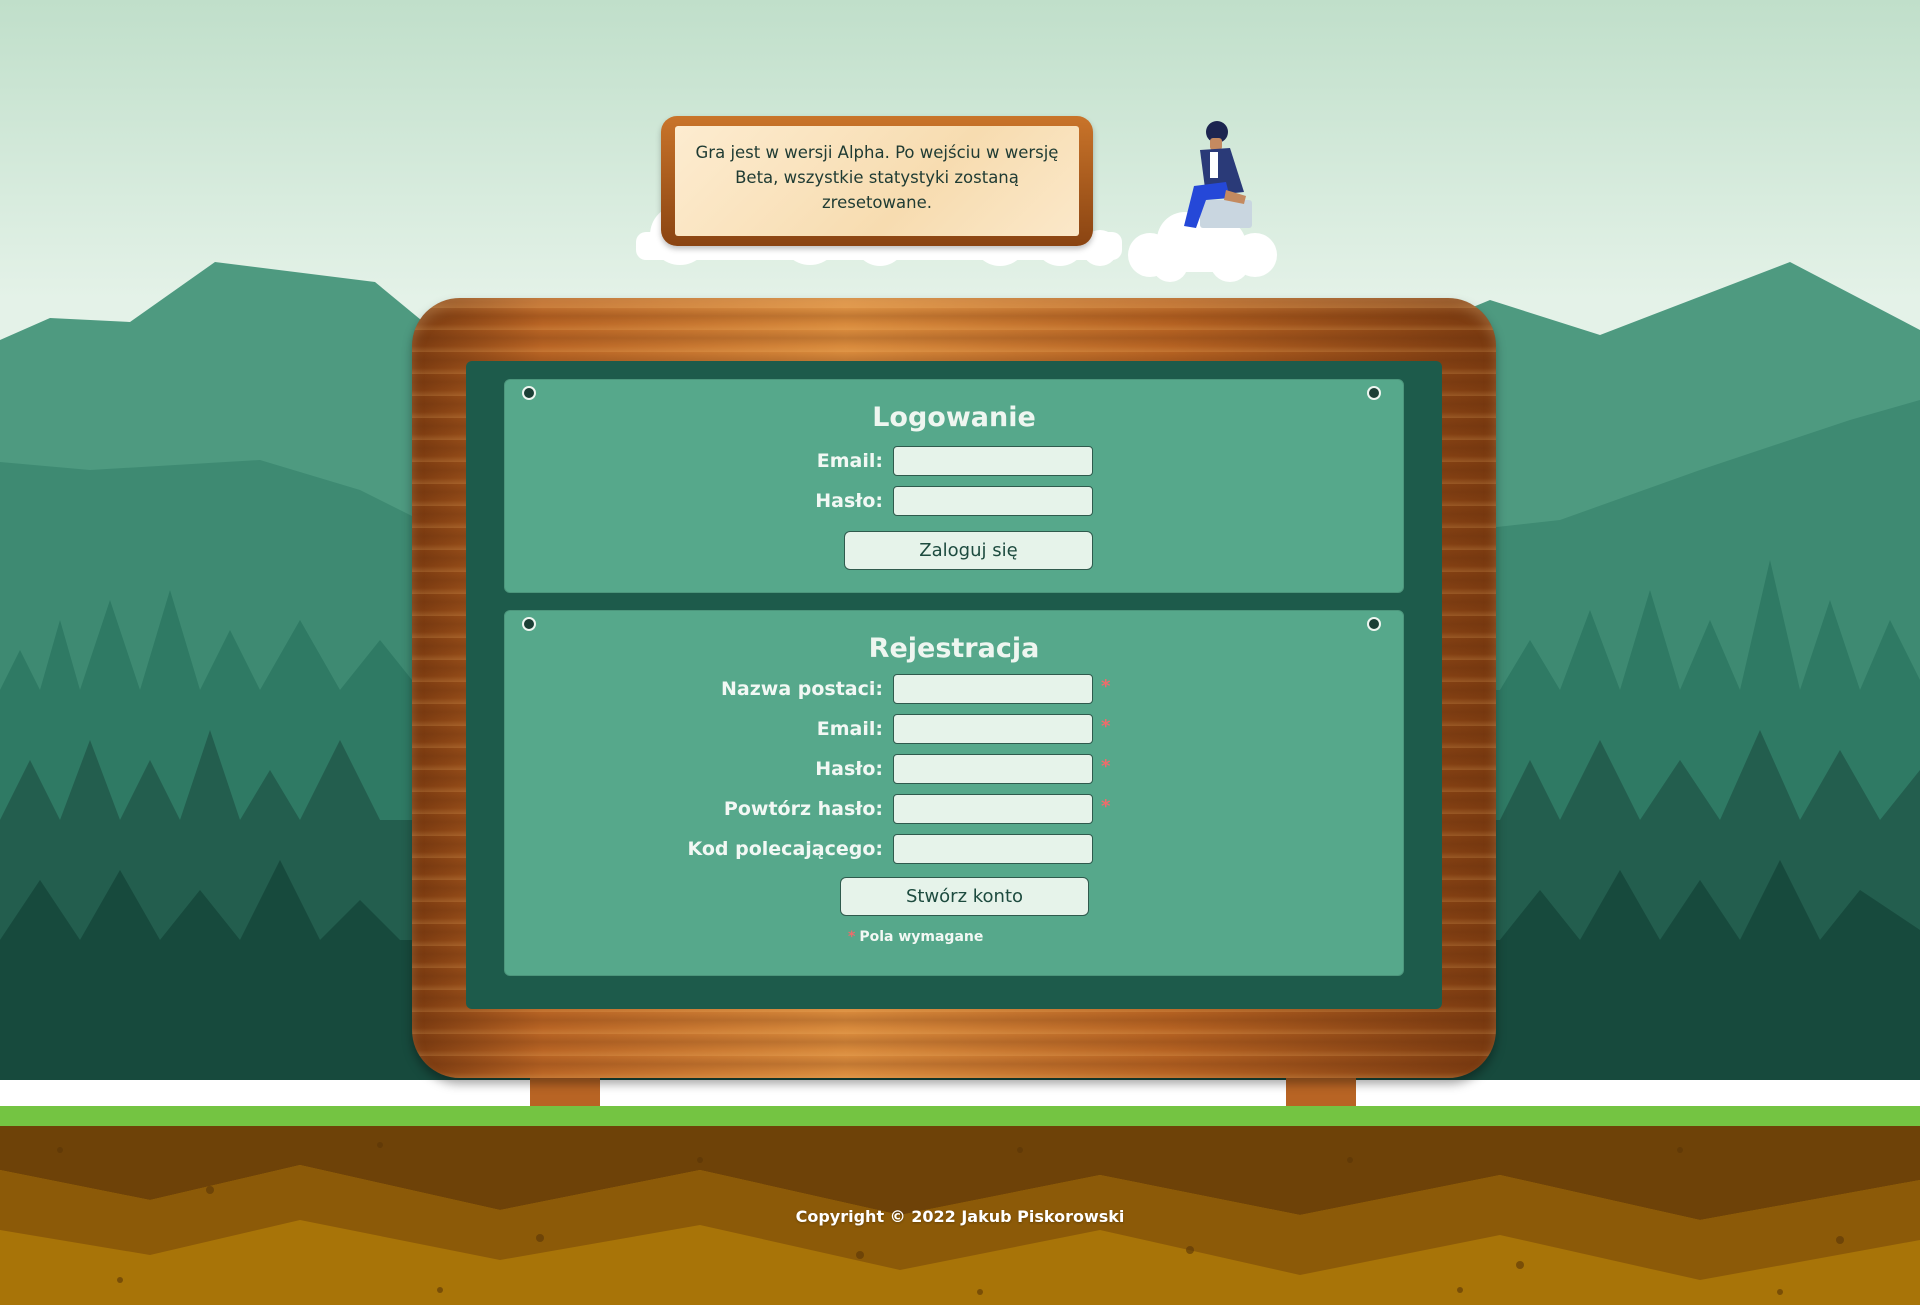 This screenshot has width=1920, height=1305. Describe the element at coordinates (960, 1216) in the screenshot. I see `copyright-text: Copyright © 2022 Jakub Piskorowski` at that location.